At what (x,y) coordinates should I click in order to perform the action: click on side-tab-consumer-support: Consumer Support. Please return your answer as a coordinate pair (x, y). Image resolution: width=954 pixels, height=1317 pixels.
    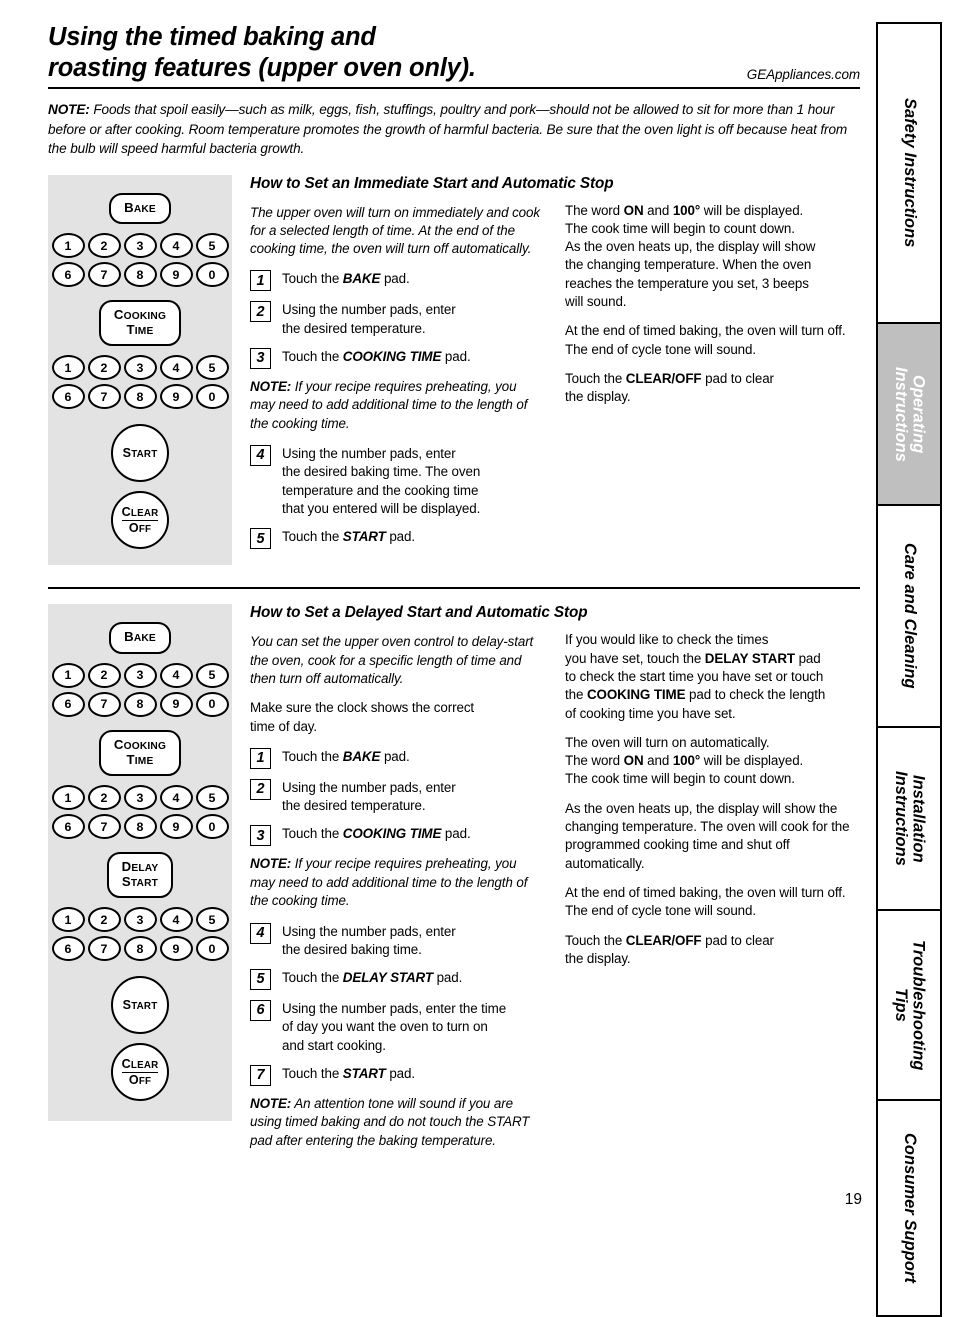
    Looking at the image, I should click on (909, 1208).